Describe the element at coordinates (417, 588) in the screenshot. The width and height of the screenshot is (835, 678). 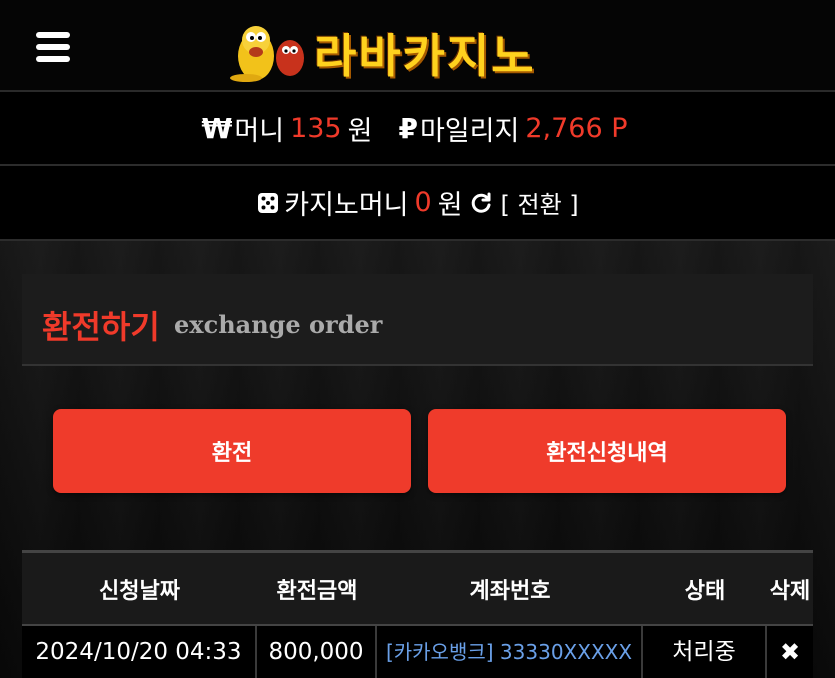
I see `table-header: 신청날짜 환전금액 계좌번호 상태 삭제` at that location.